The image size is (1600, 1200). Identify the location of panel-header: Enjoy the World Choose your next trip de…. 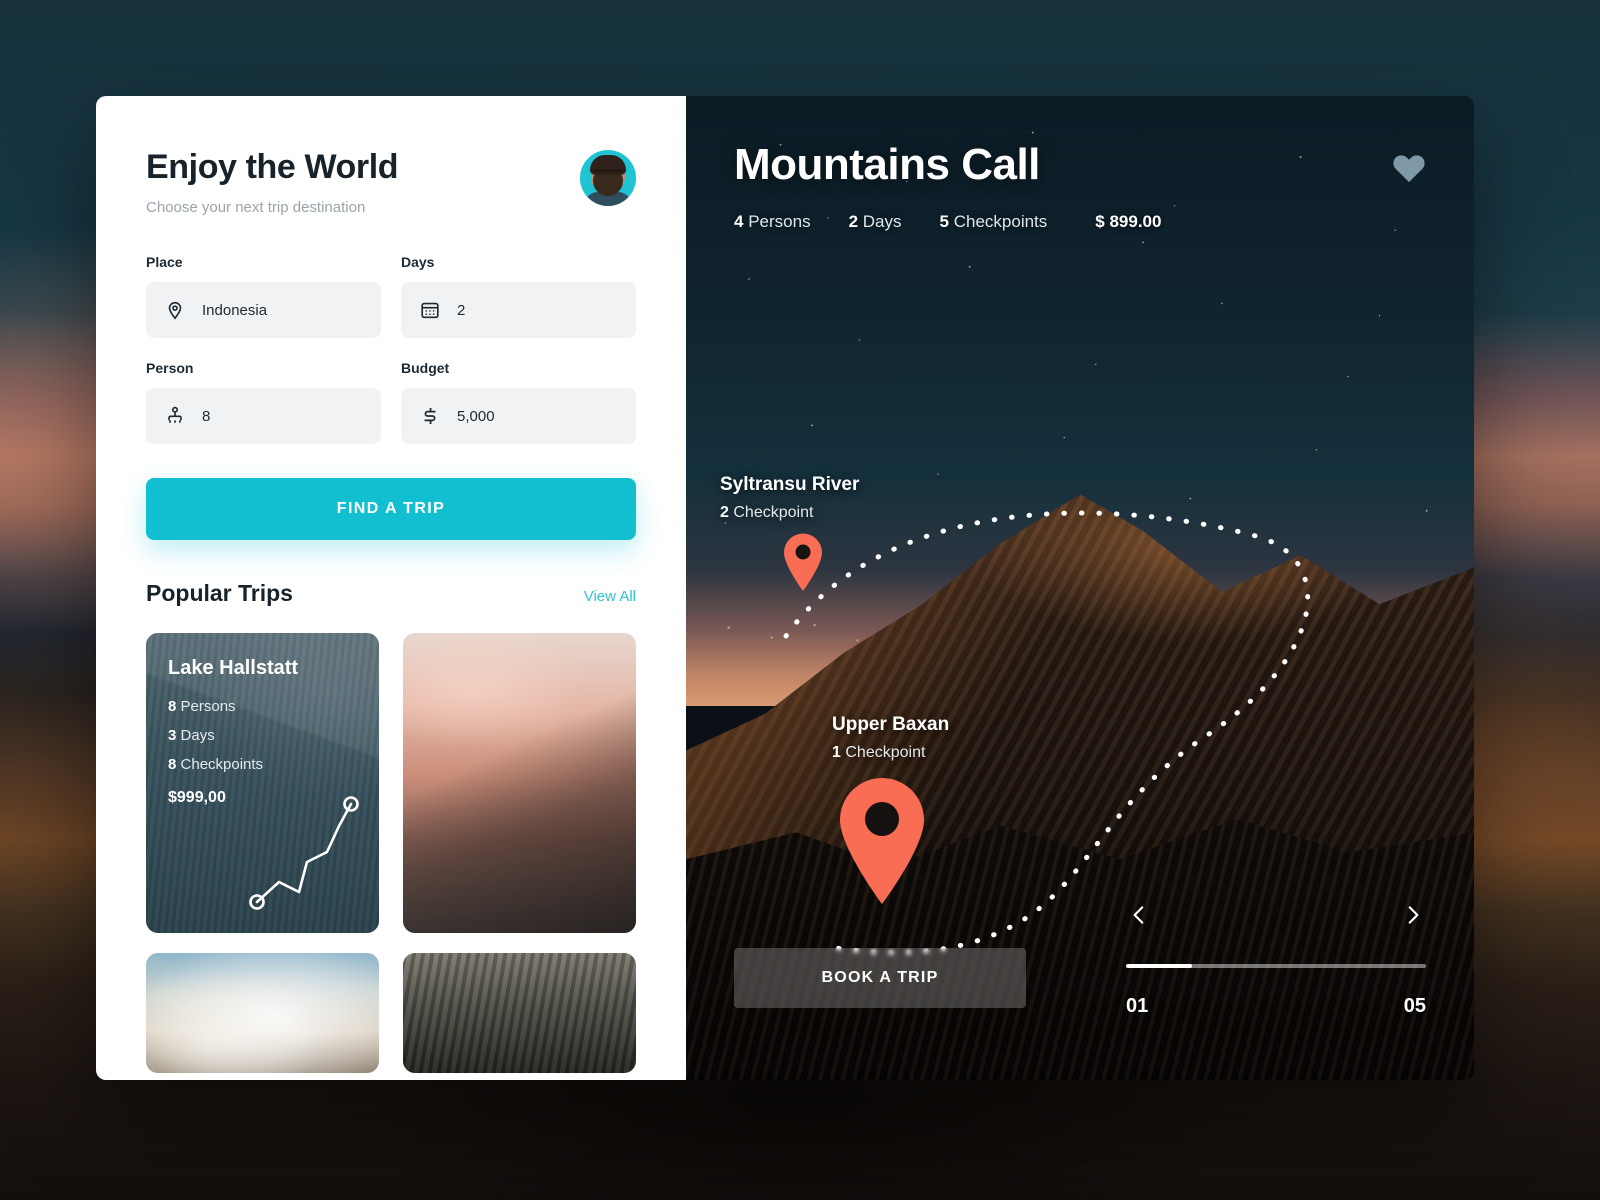
(391, 182).